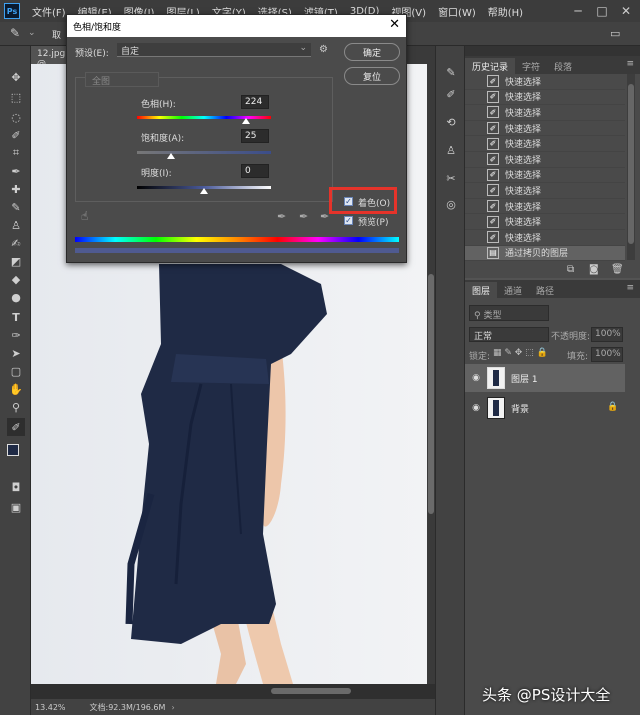 The width and height of the screenshot is (640, 715). Describe the element at coordinates (520, 408) in the screenshot. I see `layer-name: 背景` at that location.